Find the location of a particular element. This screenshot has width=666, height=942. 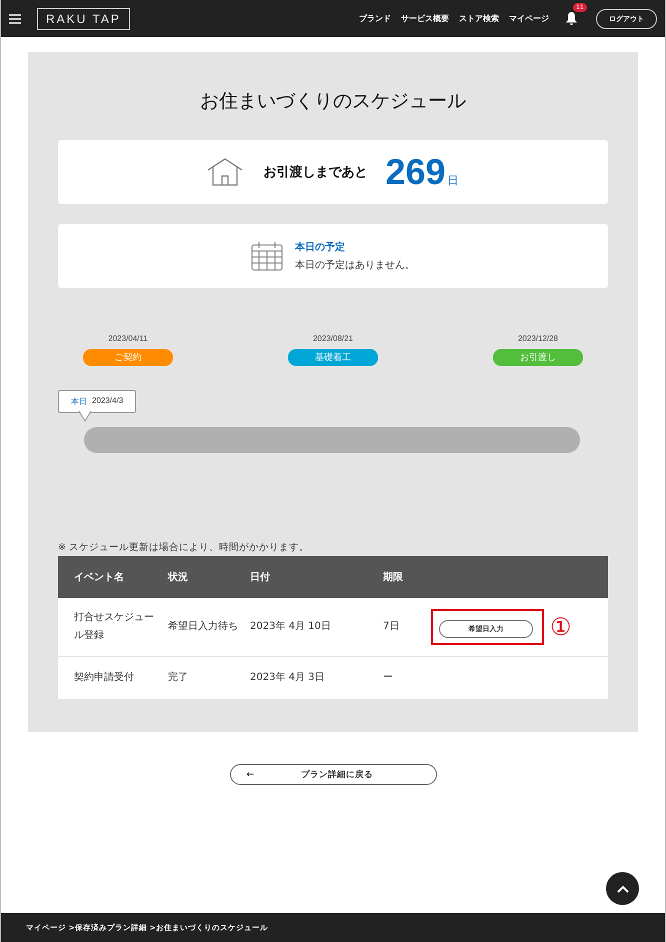

scroll-top-button is located at coordinates (622, 888).